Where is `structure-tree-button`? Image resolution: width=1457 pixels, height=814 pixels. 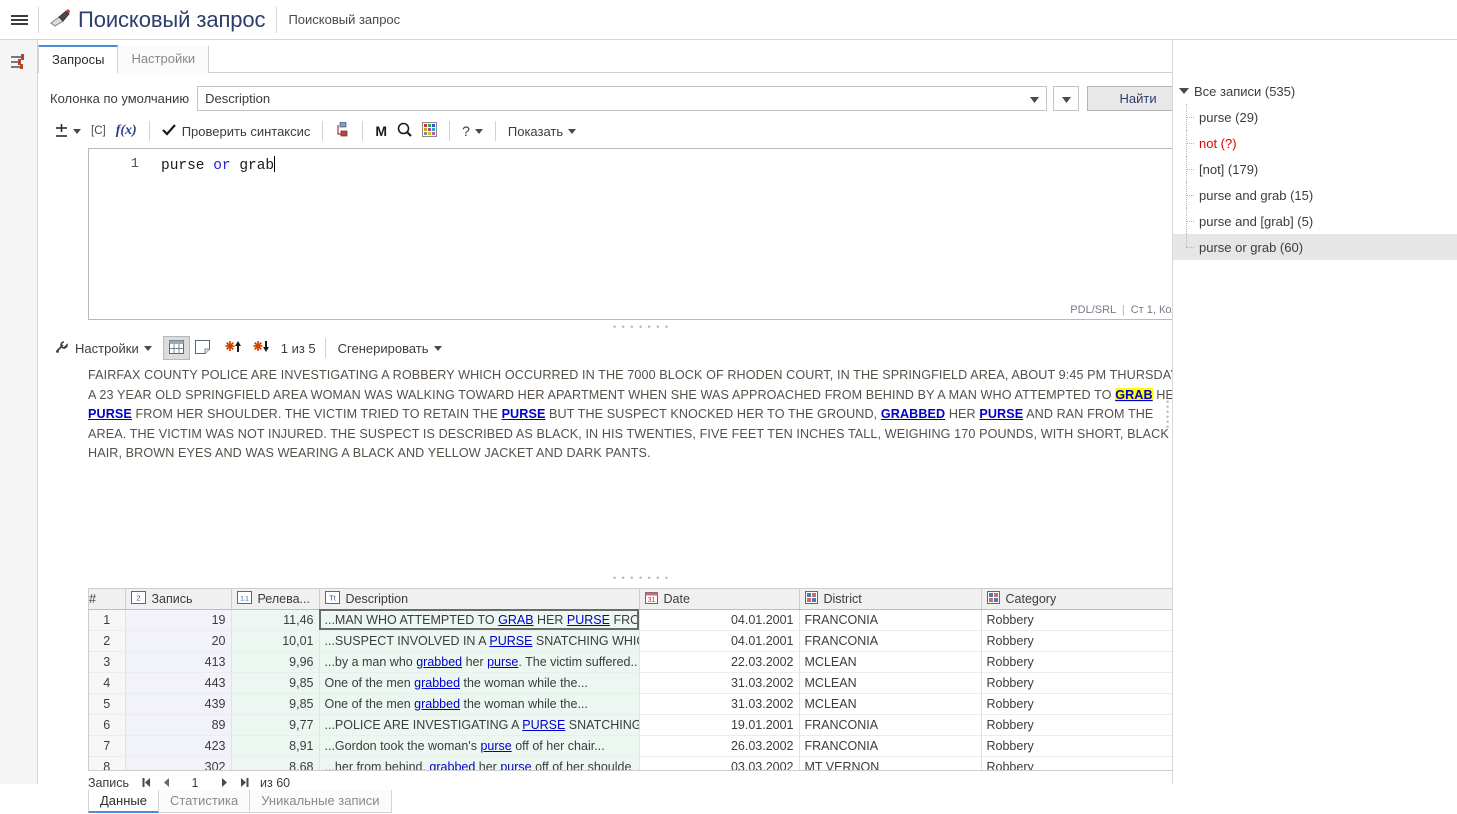 structure-tree-button is located at coordinates (342, 131).